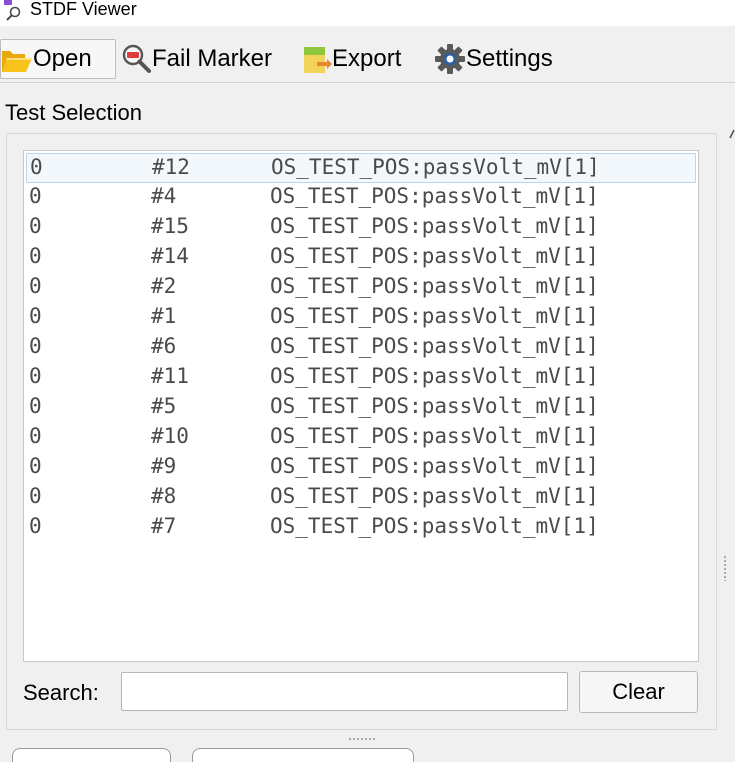  I want to click on list-item: 0 #8 OS_TEST_POS:passVolt_mV[1], so click(361, 498).